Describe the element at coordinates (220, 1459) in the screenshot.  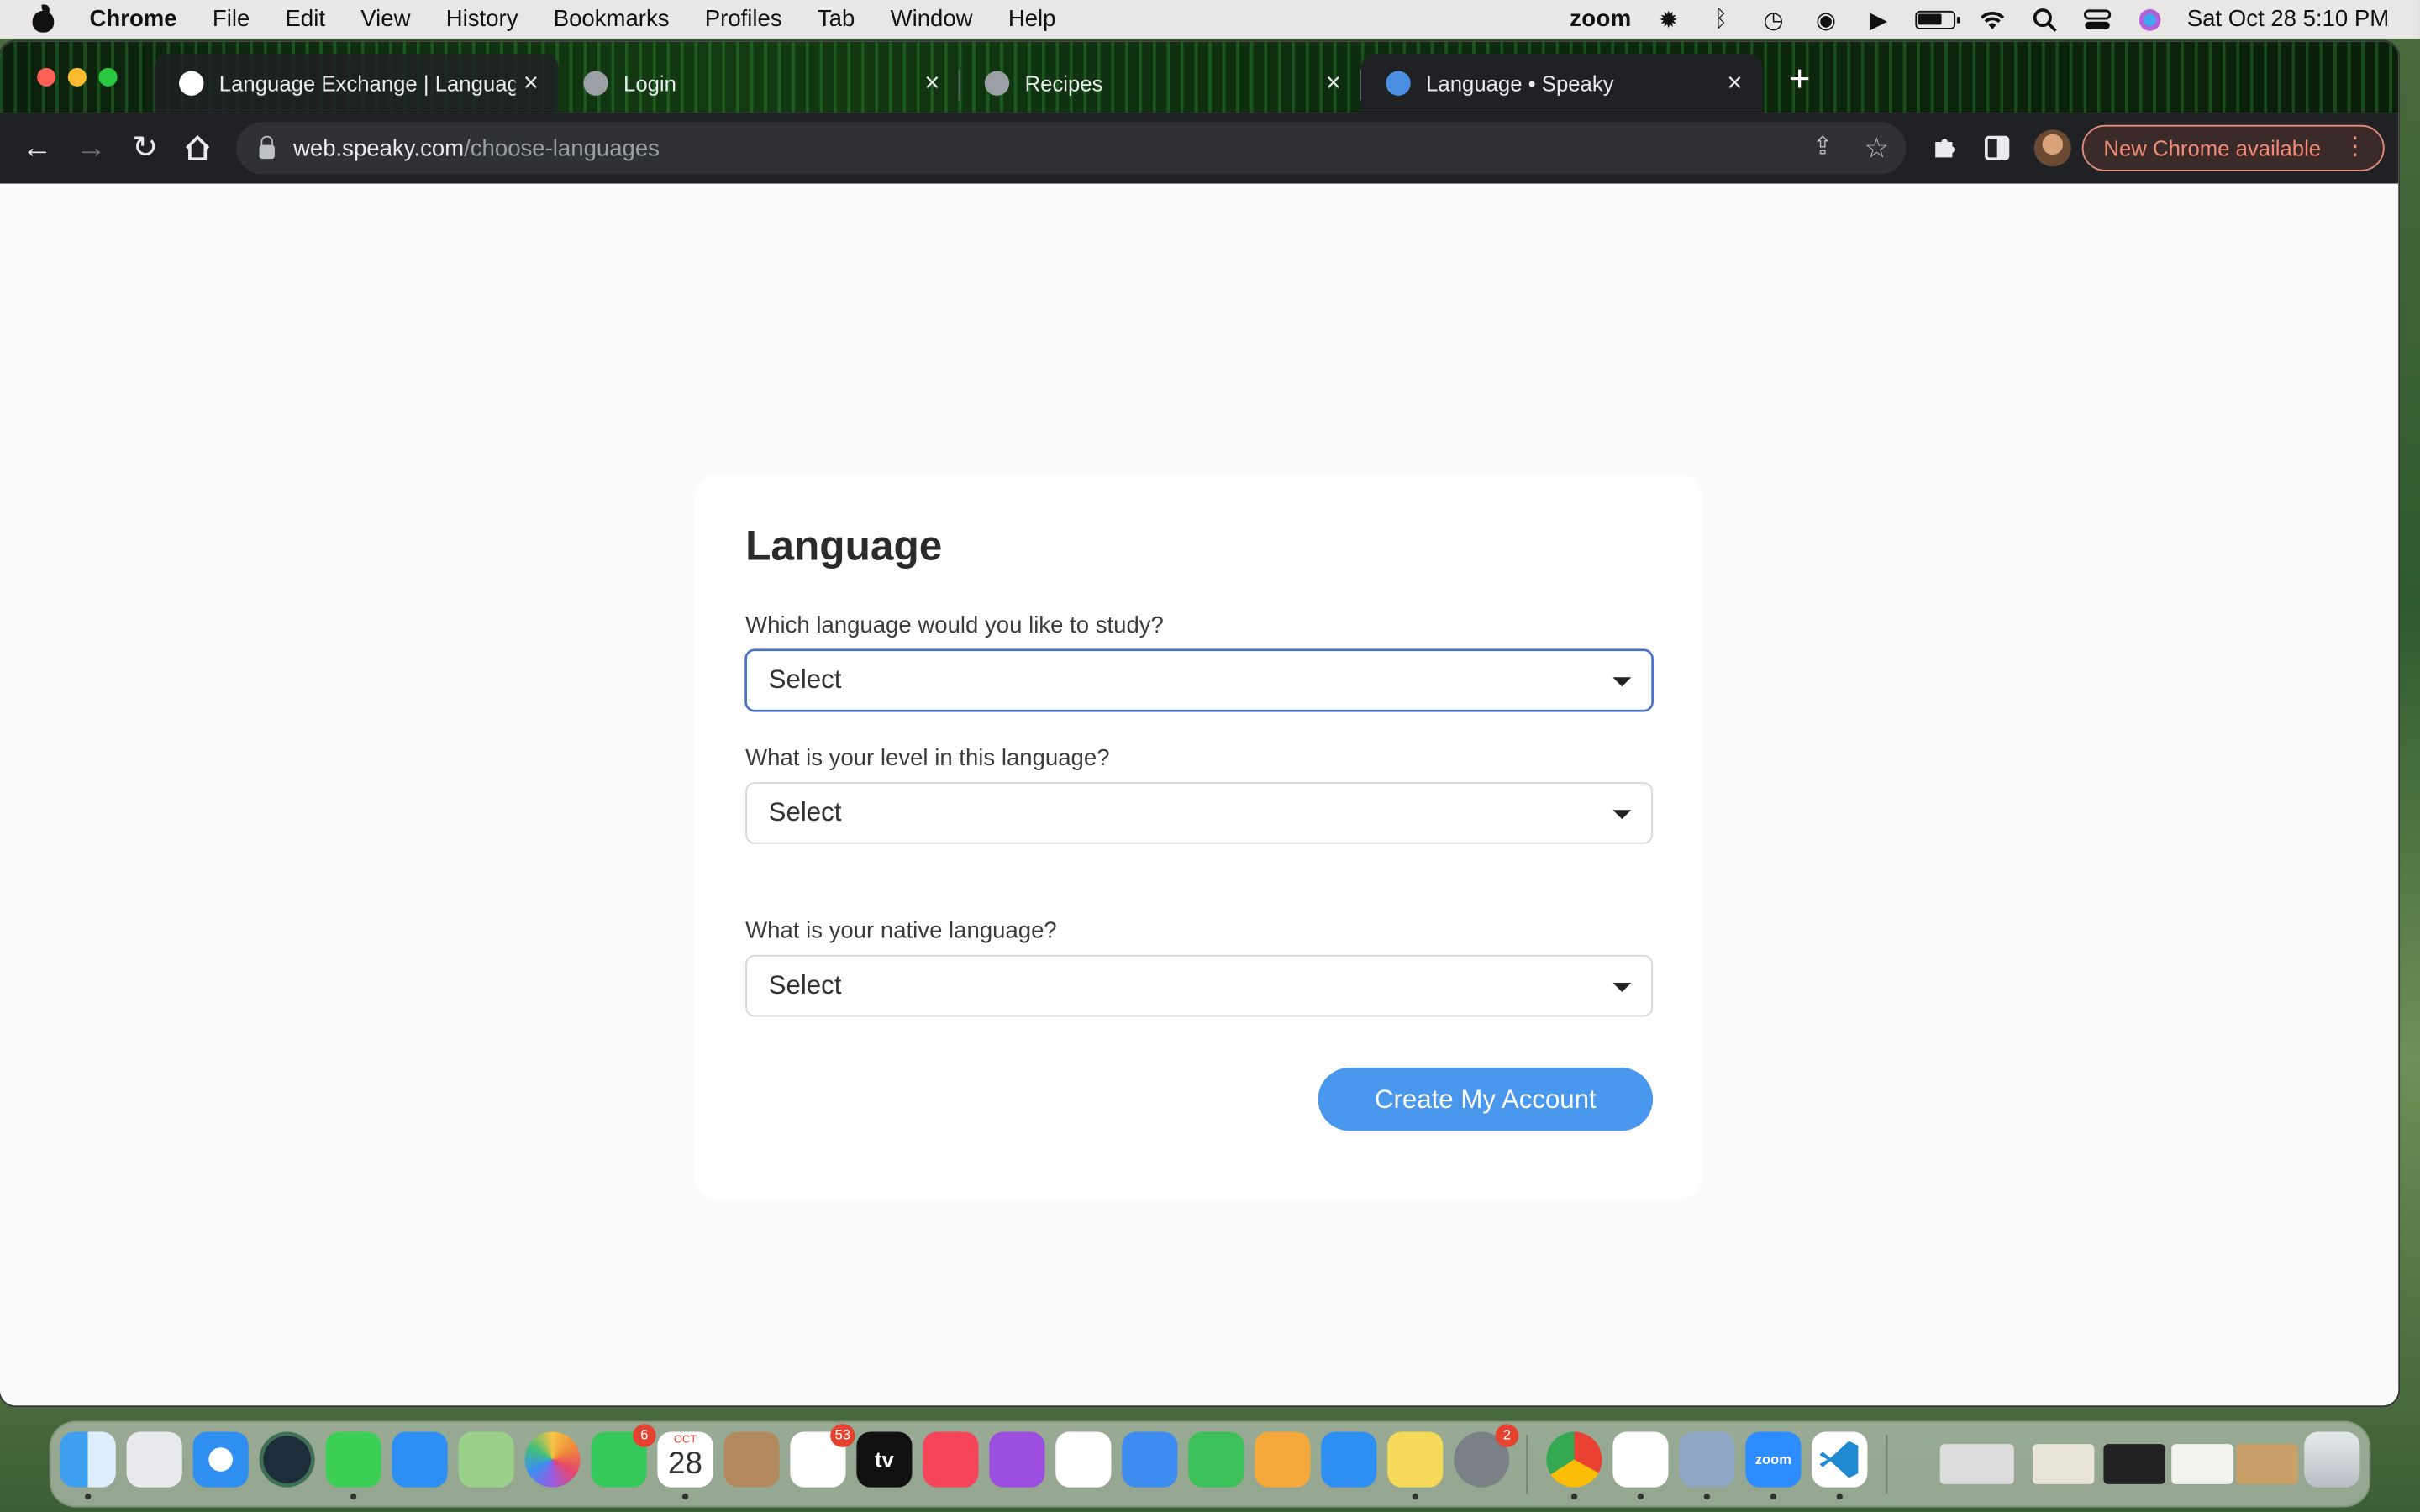
I see `safari-icon` at that location.